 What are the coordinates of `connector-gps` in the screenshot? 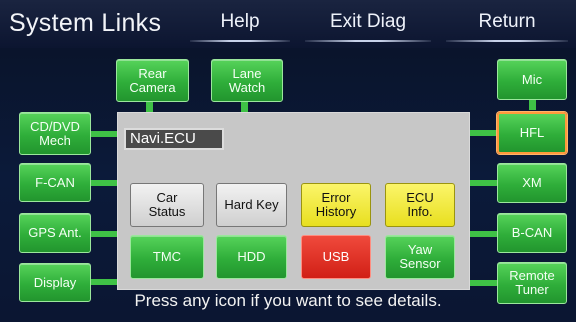 It's located at (104, 234).